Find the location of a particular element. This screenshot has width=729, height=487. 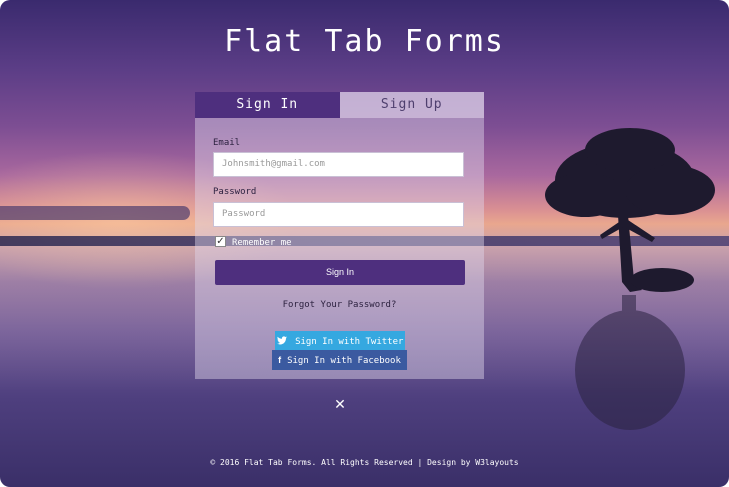

password-field: Password is located at coordinates (338, 214).